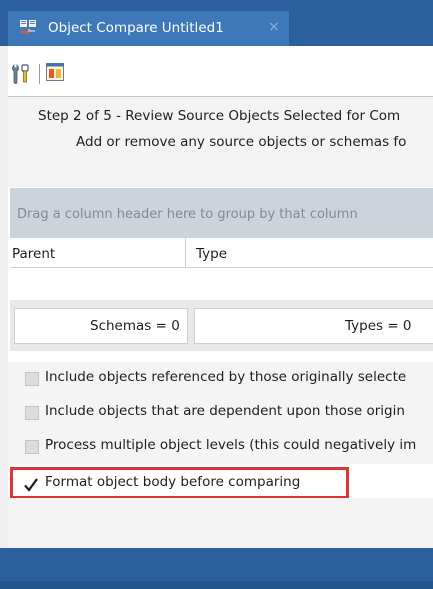  What do you see at coordinates (4, 297) in the screenshot?
I see `window-left-edge` at bounding box center [4, 297].